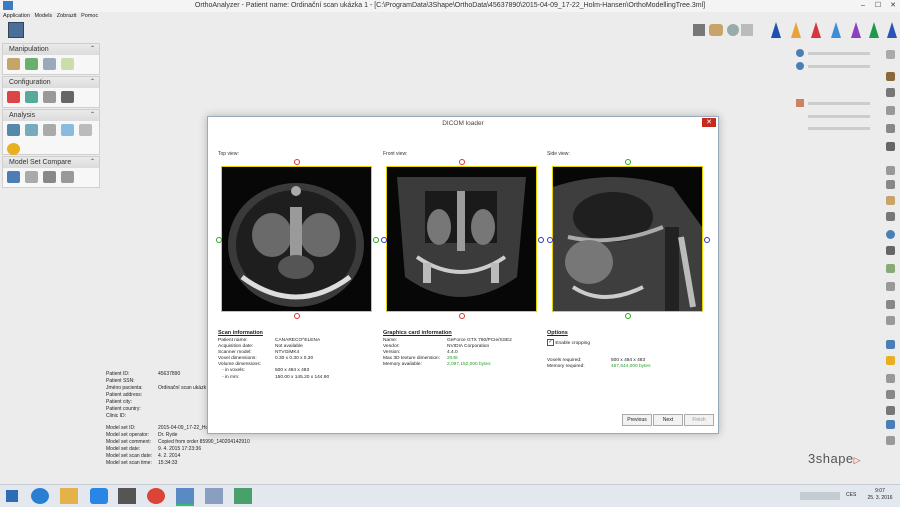  What do you see at coordinates (550, 342) in the screenshot?
I see `enable-cropping-checkbox: ✓` at bounding box center [550, 342].